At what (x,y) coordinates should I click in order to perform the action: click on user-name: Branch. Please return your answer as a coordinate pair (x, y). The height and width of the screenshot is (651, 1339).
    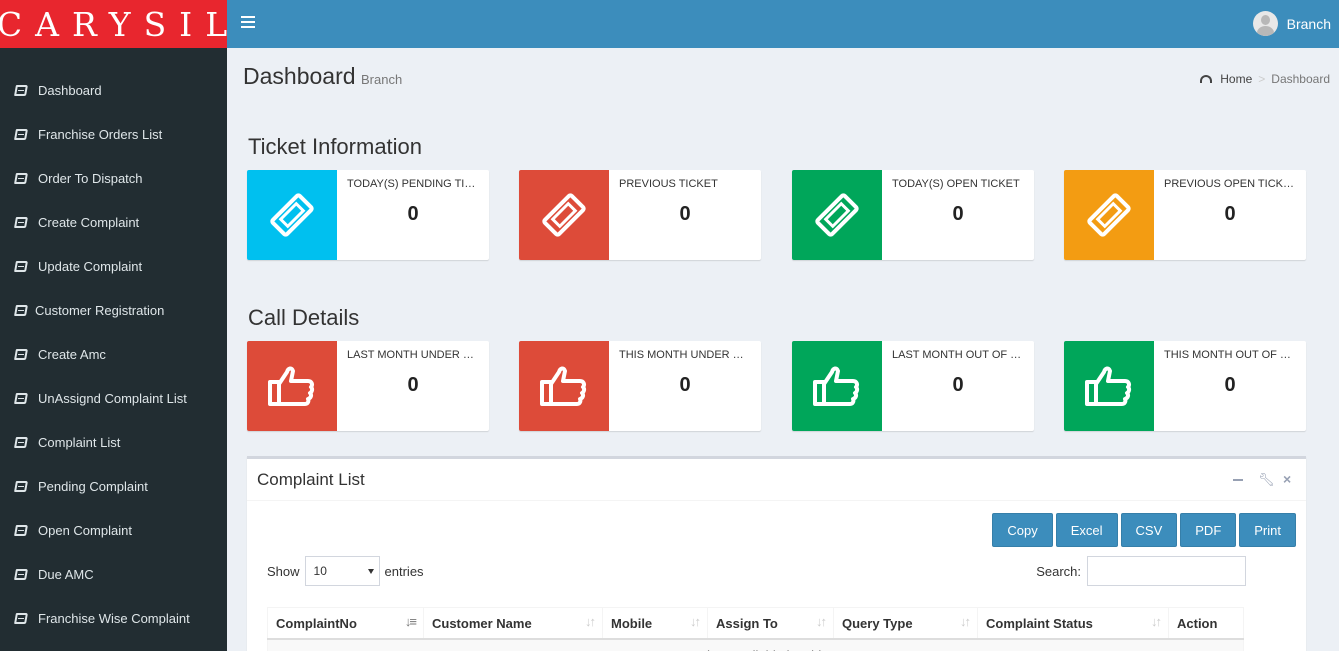
    Looking at the image, I should click on (1308, 23).